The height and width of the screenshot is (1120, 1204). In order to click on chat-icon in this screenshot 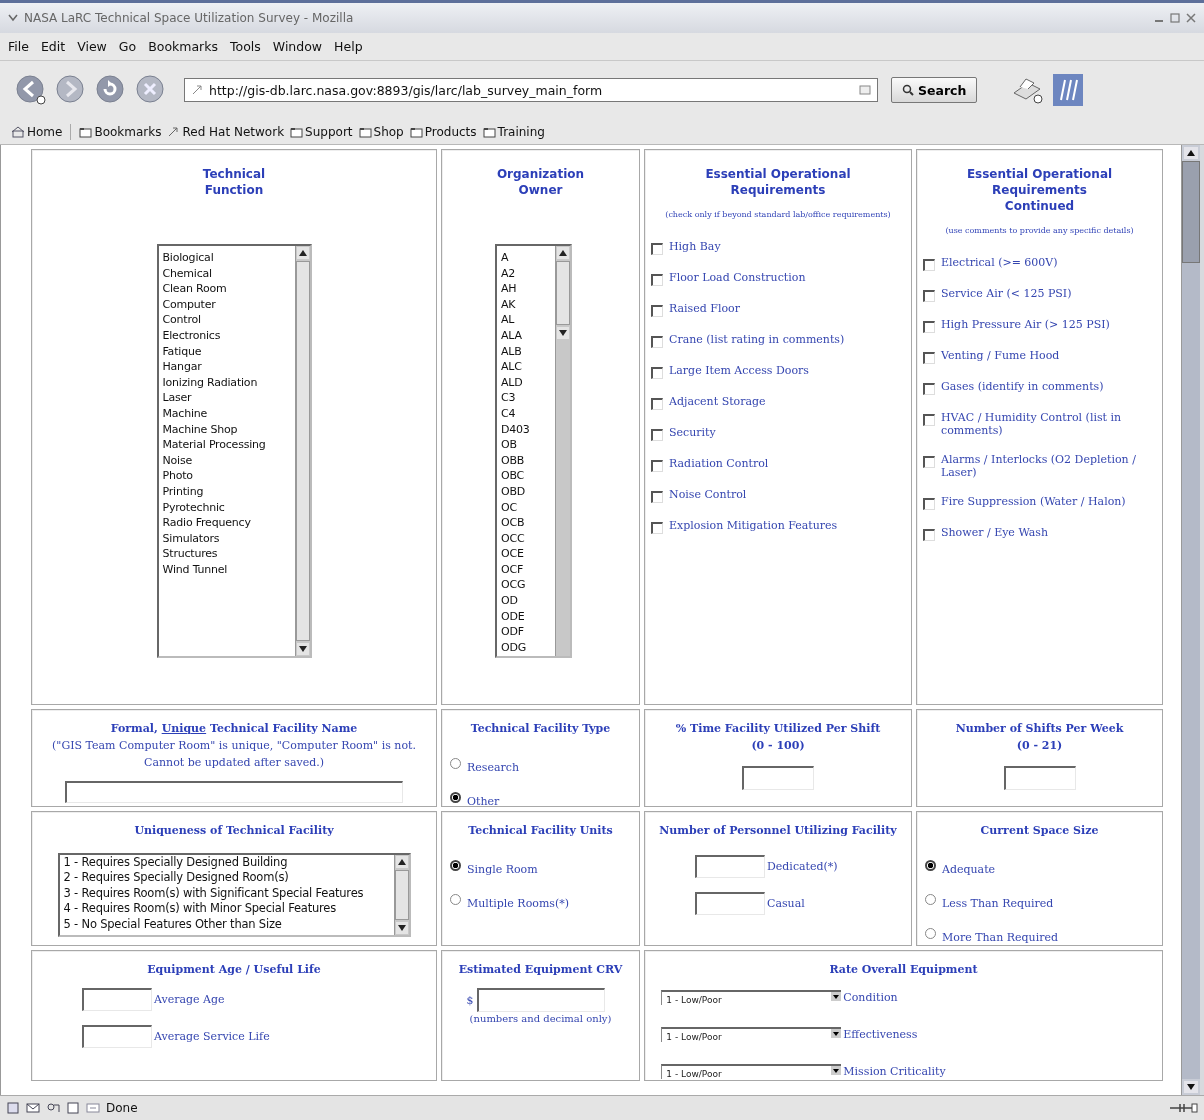, I will do `click(53, 1108)`.